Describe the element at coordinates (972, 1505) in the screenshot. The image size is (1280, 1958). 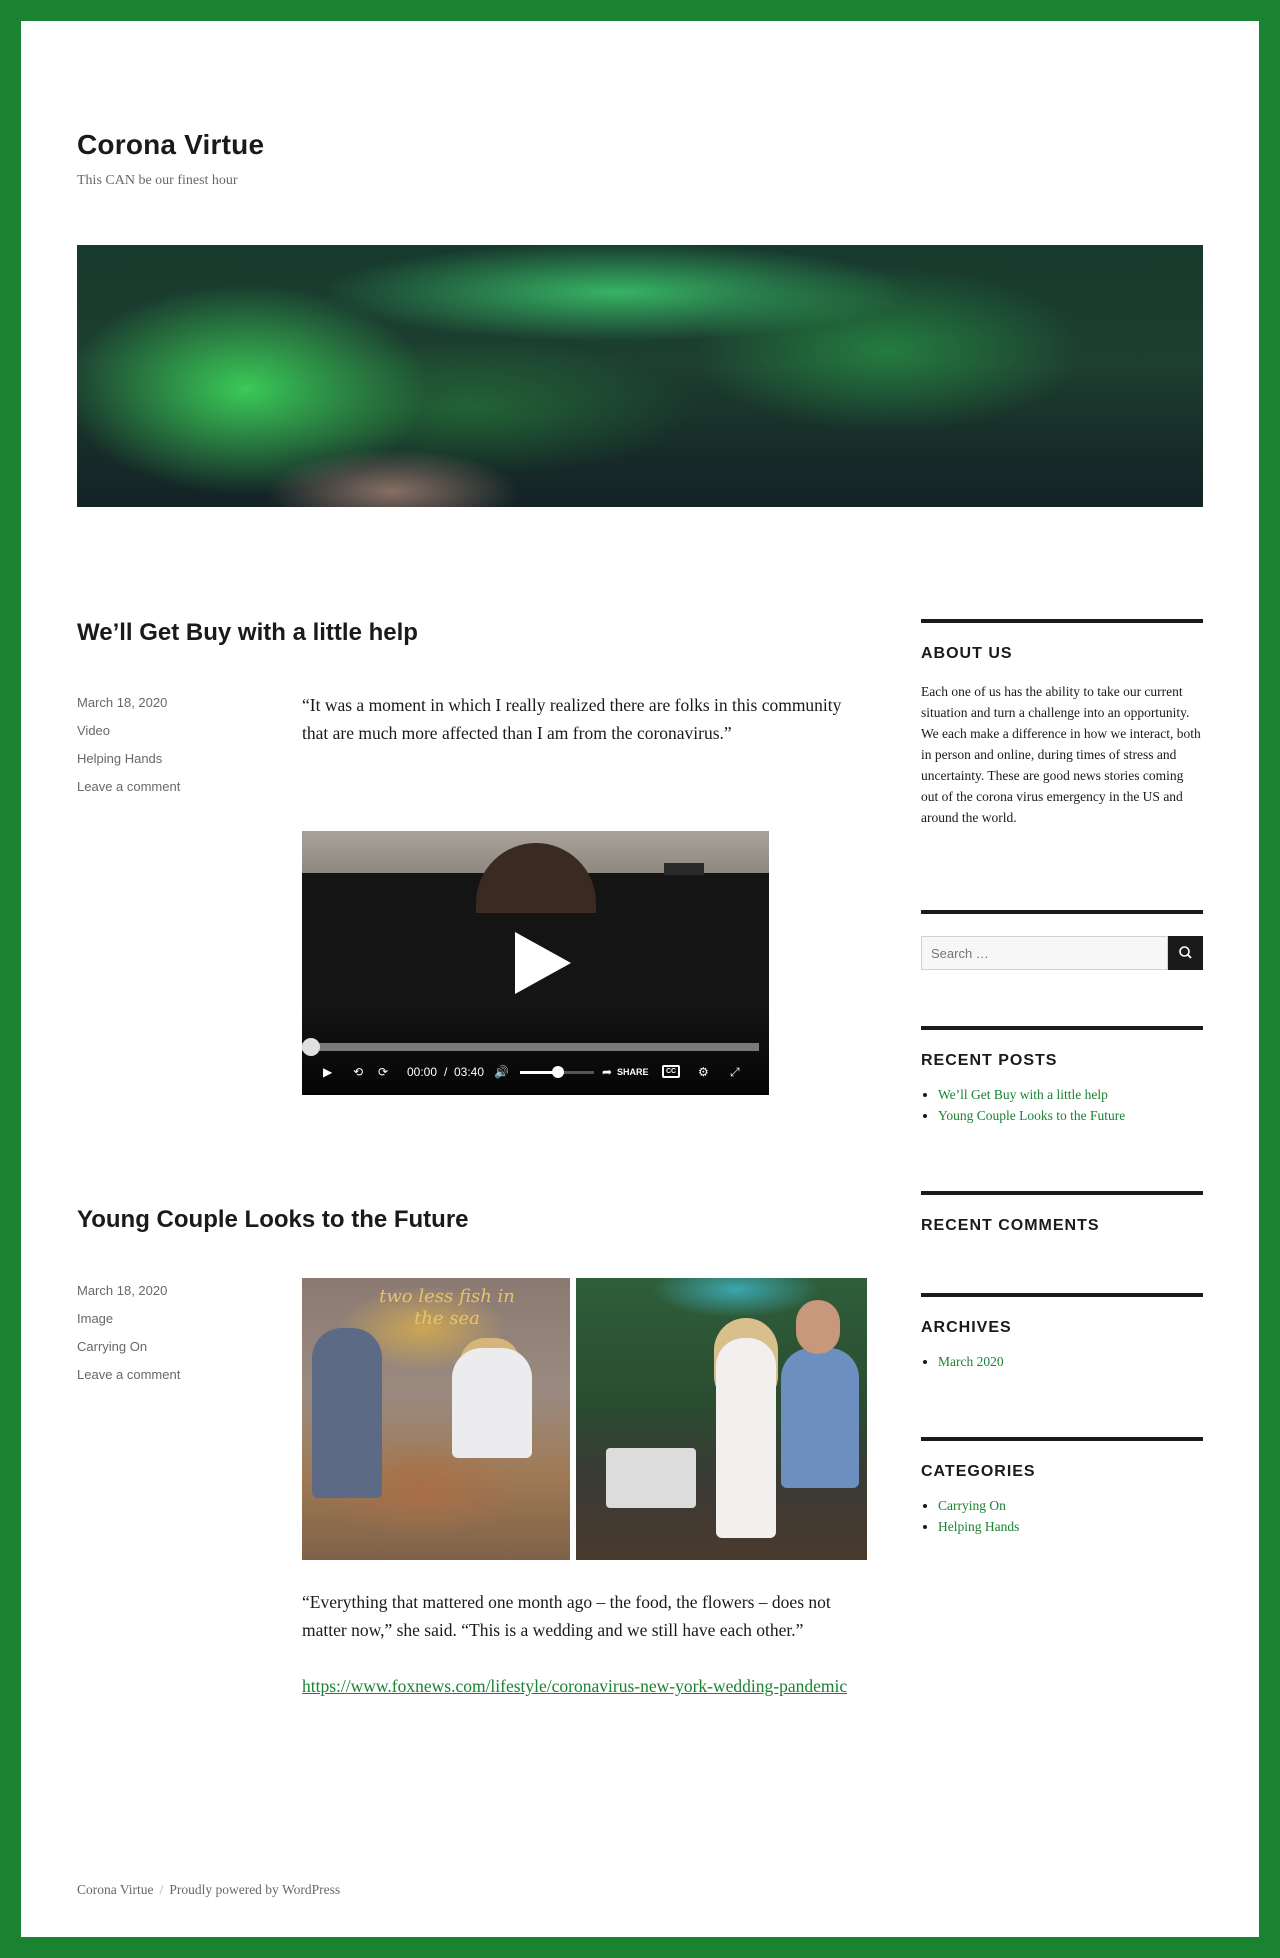
I see `category-link: Carrying On` at that location.